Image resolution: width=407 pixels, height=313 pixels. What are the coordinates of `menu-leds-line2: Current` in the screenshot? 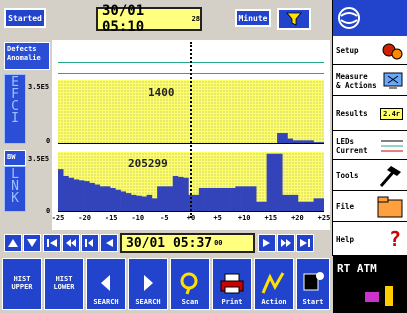 It's located at (352, 150).